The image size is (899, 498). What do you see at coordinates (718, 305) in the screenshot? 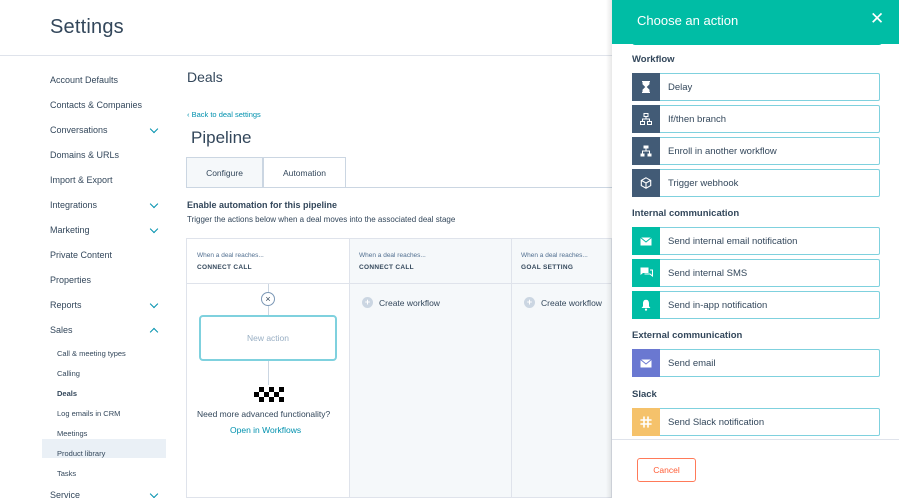
I see `action-label: Send in-app notification` at bounding box center [718, 305].